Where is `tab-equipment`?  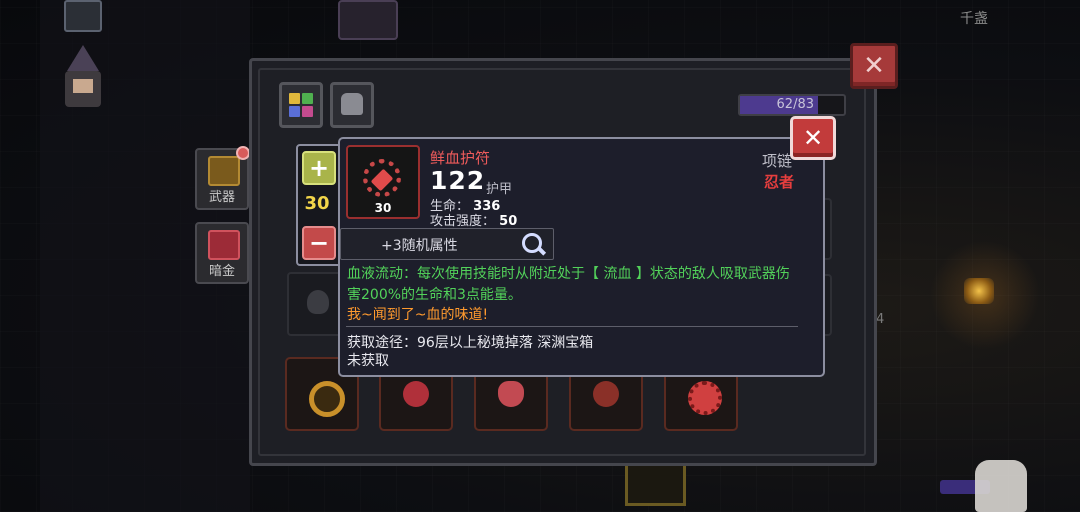
tab-equipment is located at coordinates (301, 105).